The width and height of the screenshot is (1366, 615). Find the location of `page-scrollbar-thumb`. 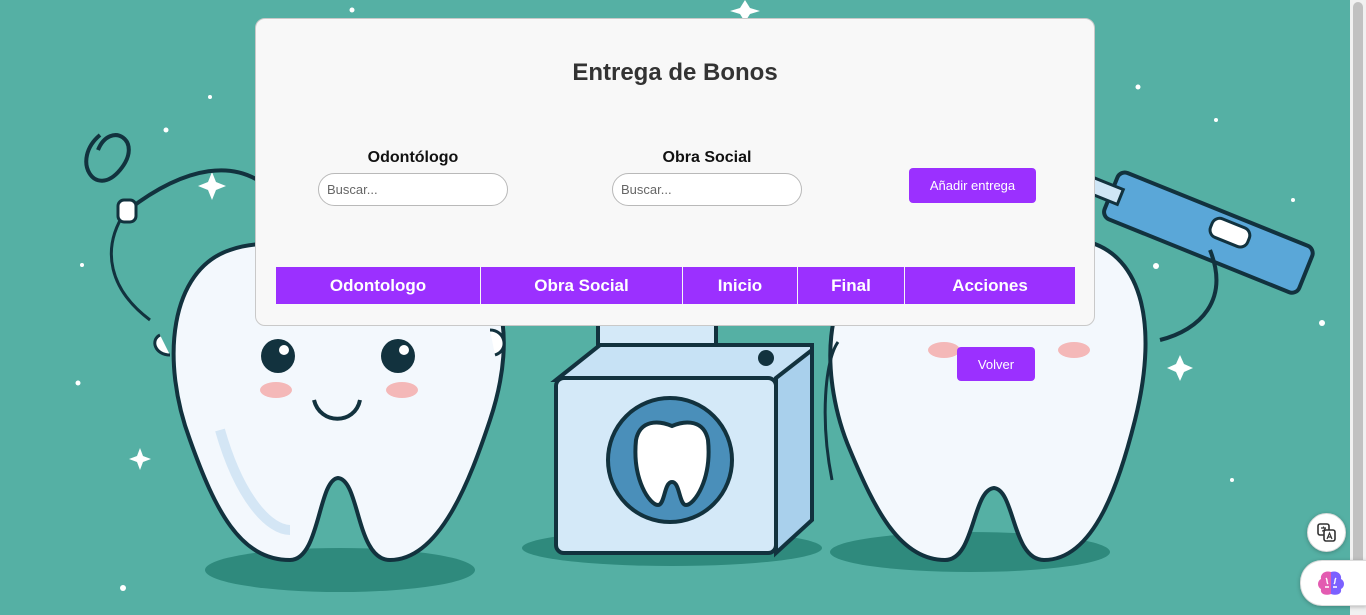

page-scrollbar-thumb is located at coordinates (1358, 304).